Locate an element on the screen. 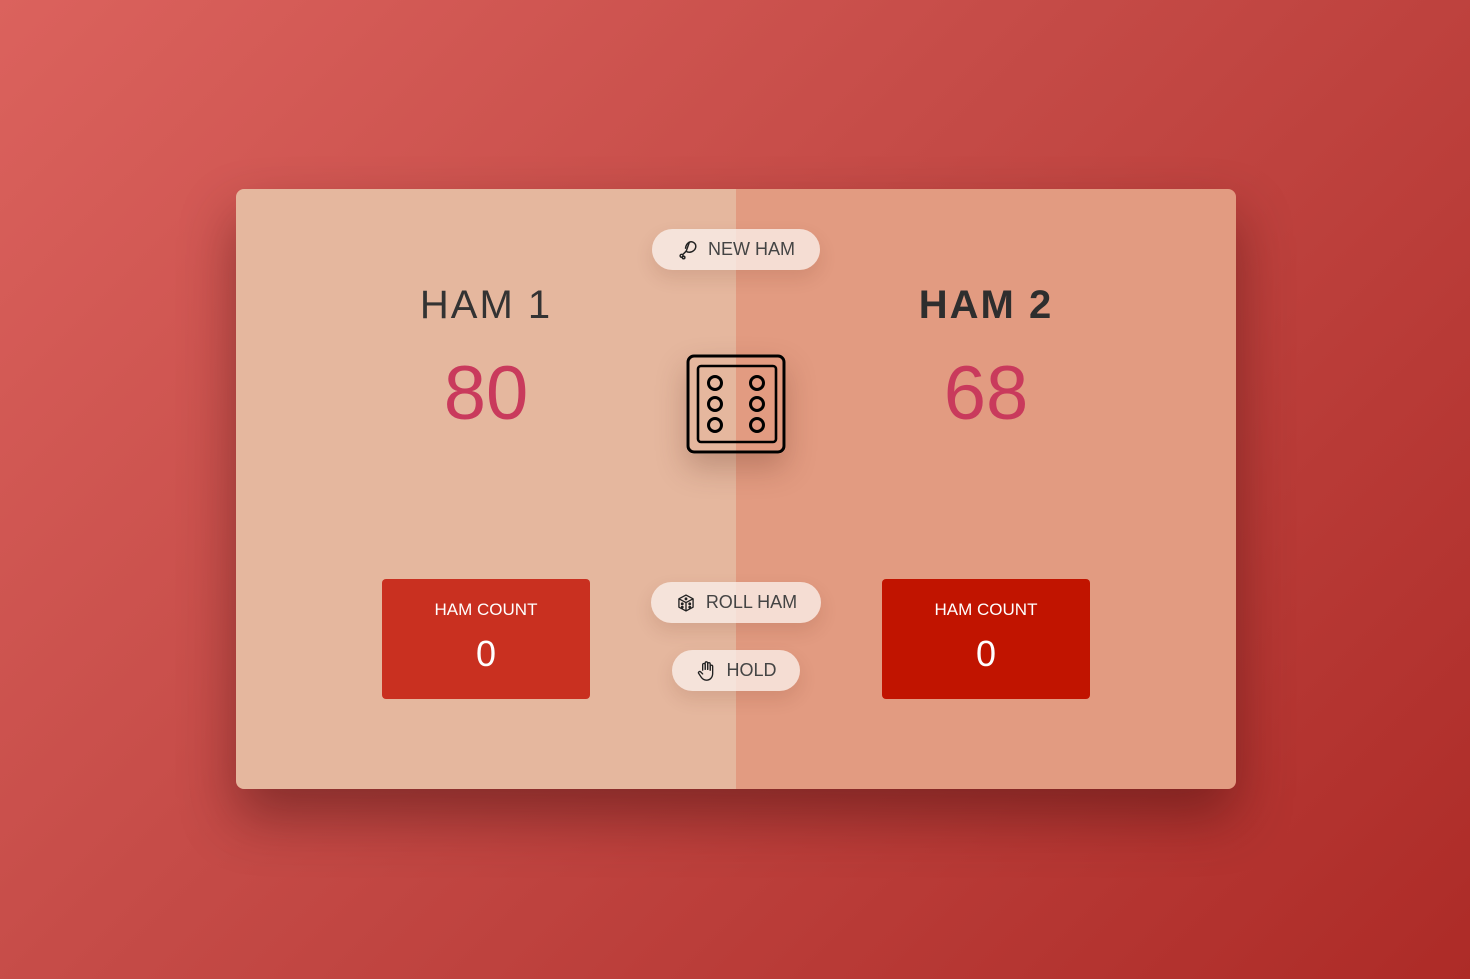  player-2-current-box: HAM COUNT 0 is located at coordinates (986, 639).